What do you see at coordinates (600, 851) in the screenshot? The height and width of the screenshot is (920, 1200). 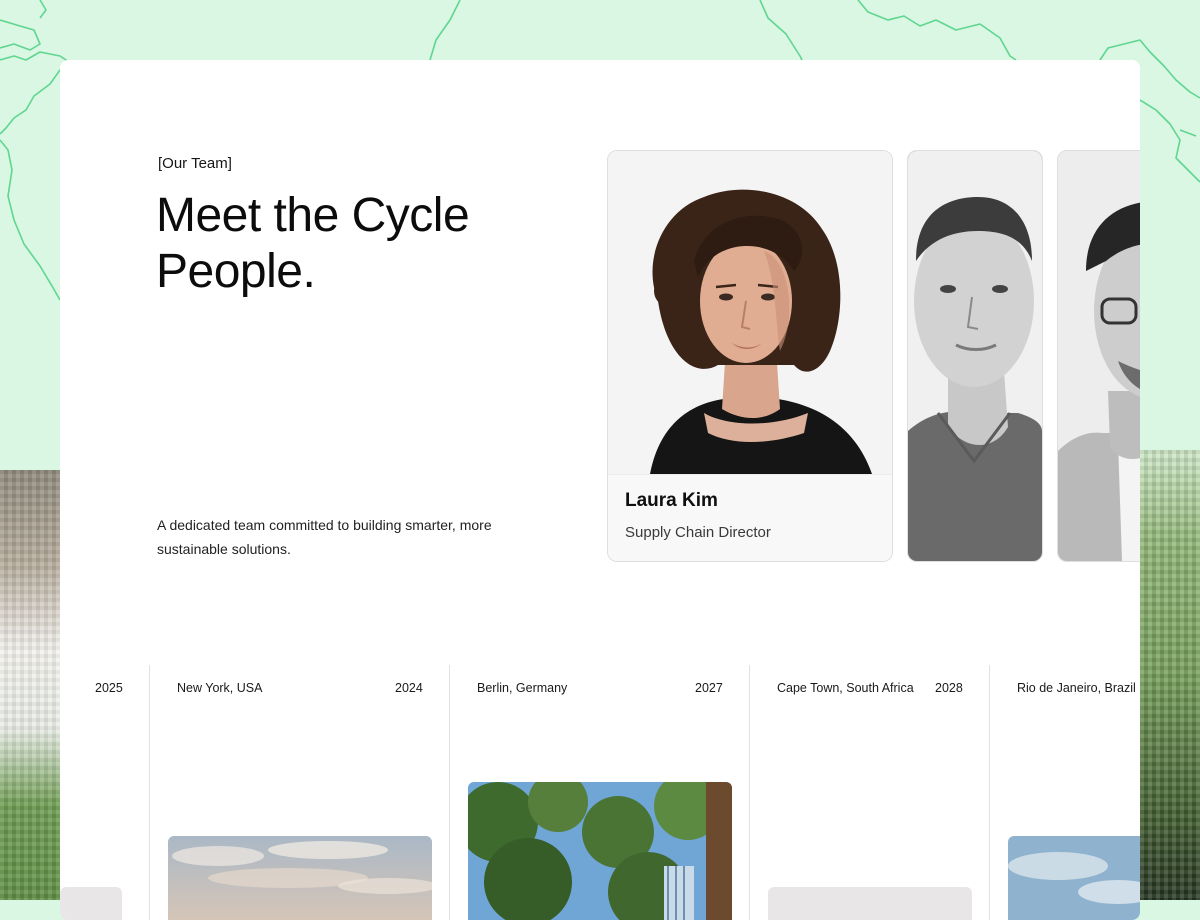 I see `timeline-image-trees` at bounding box center [600, 851].